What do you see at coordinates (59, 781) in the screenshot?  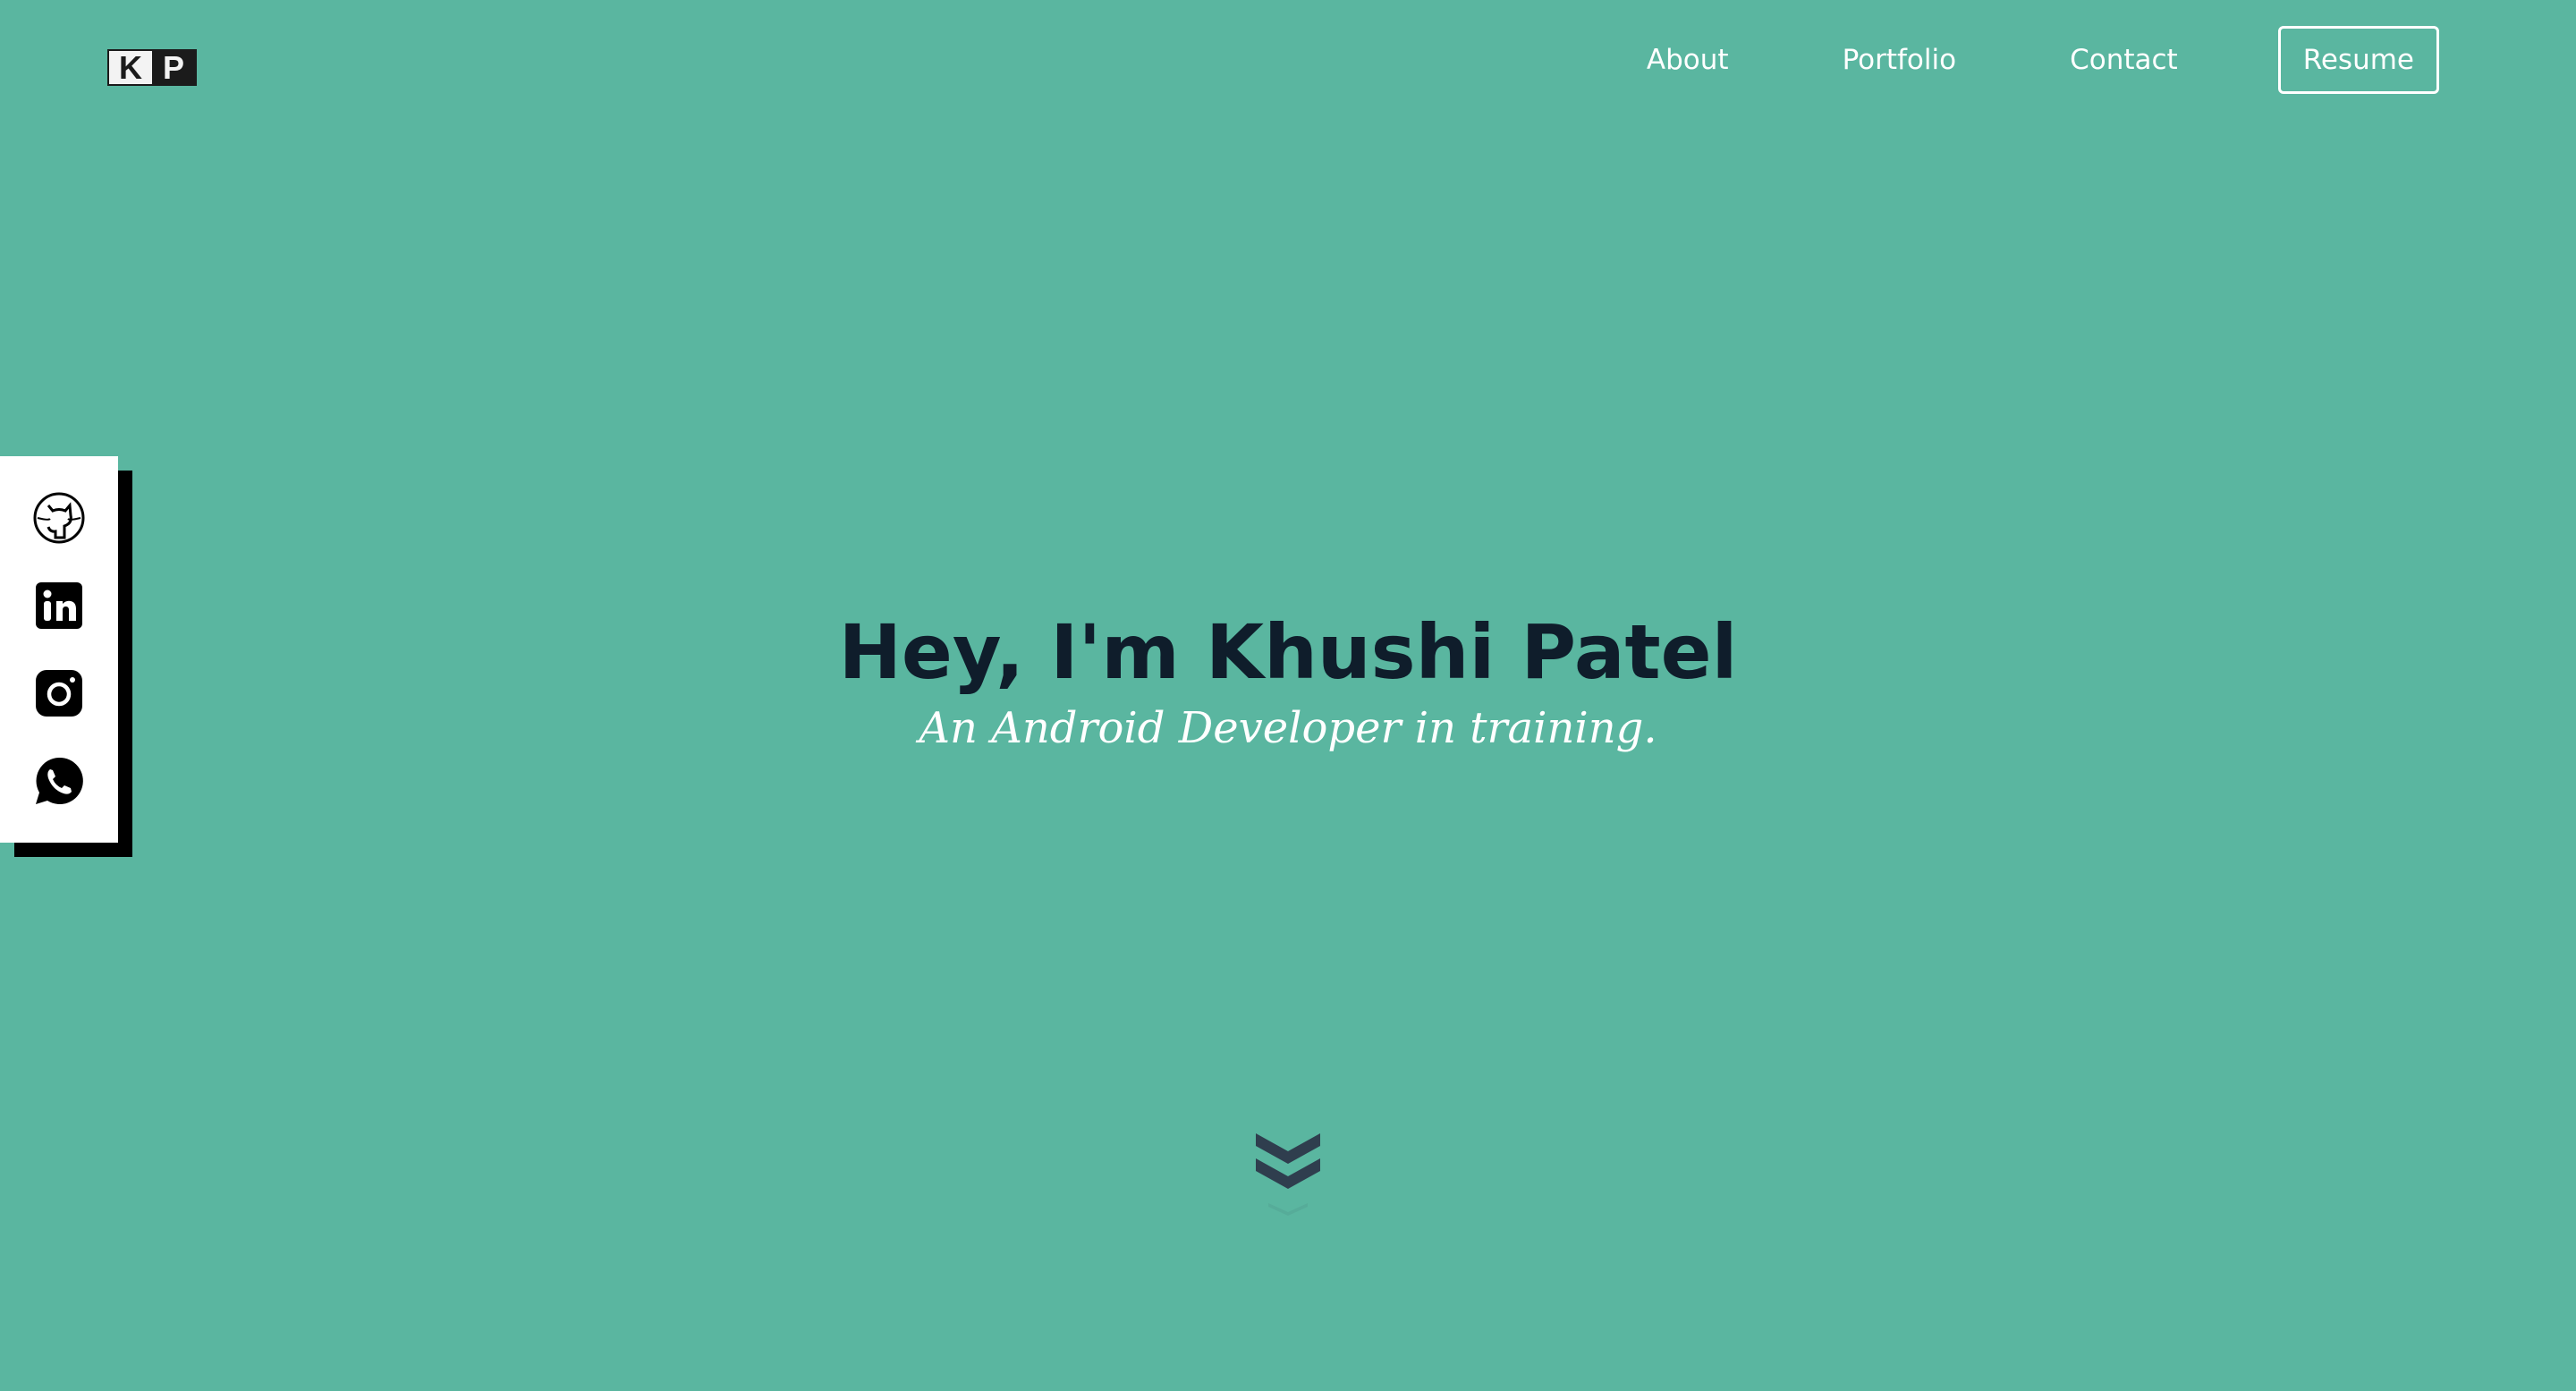 I see `whatsapp-icon` at bounding box center [59, 781].